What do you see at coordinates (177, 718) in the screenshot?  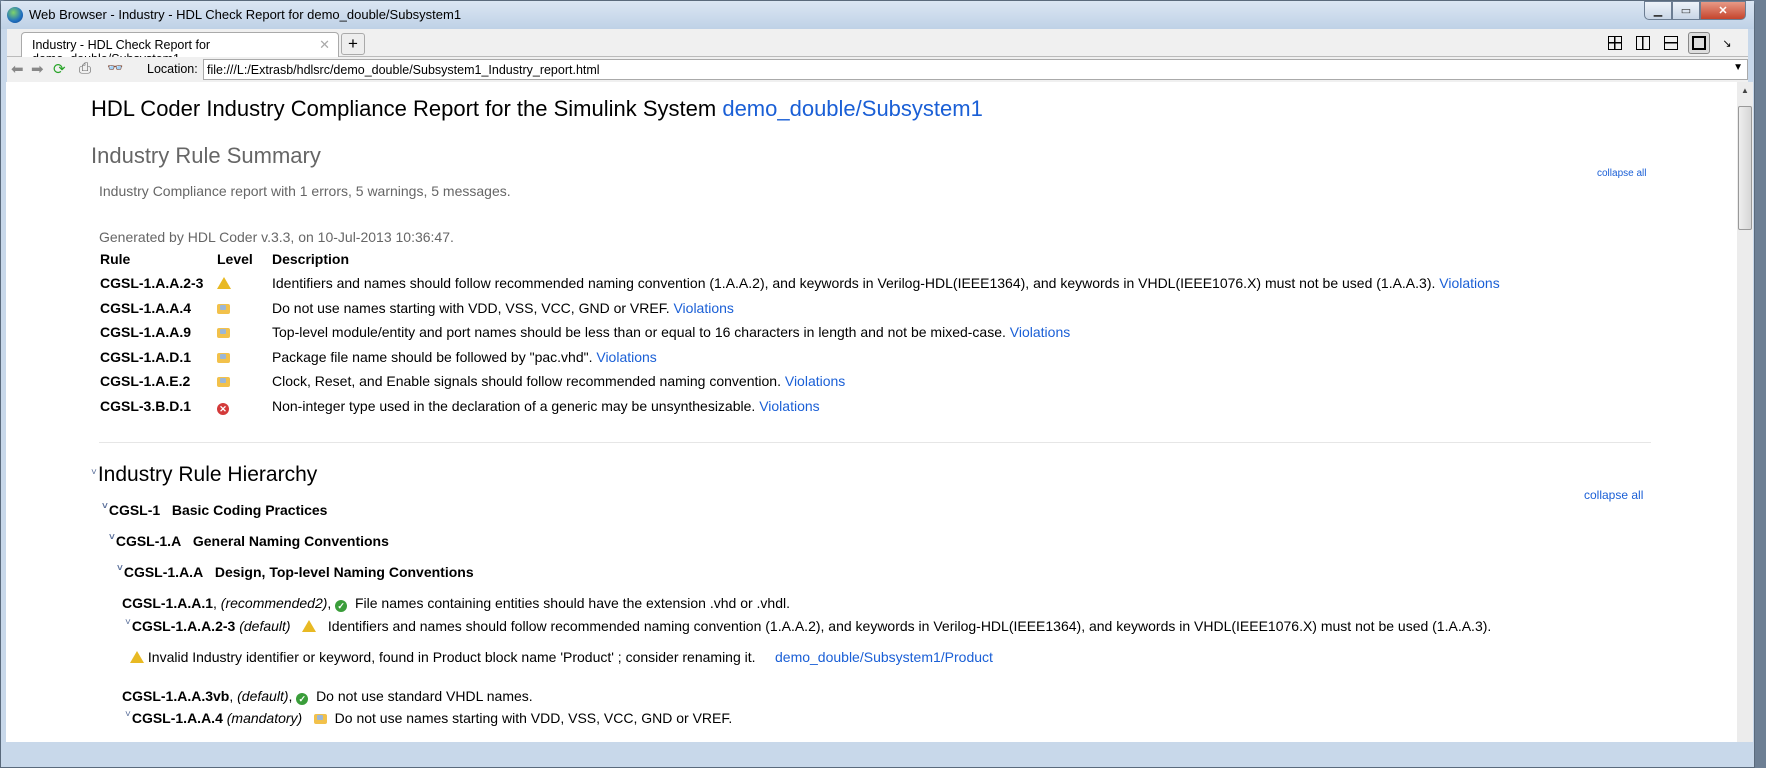 I see `rule-id: CGSL-1.A.A.4` at bounding box center [177, 718].